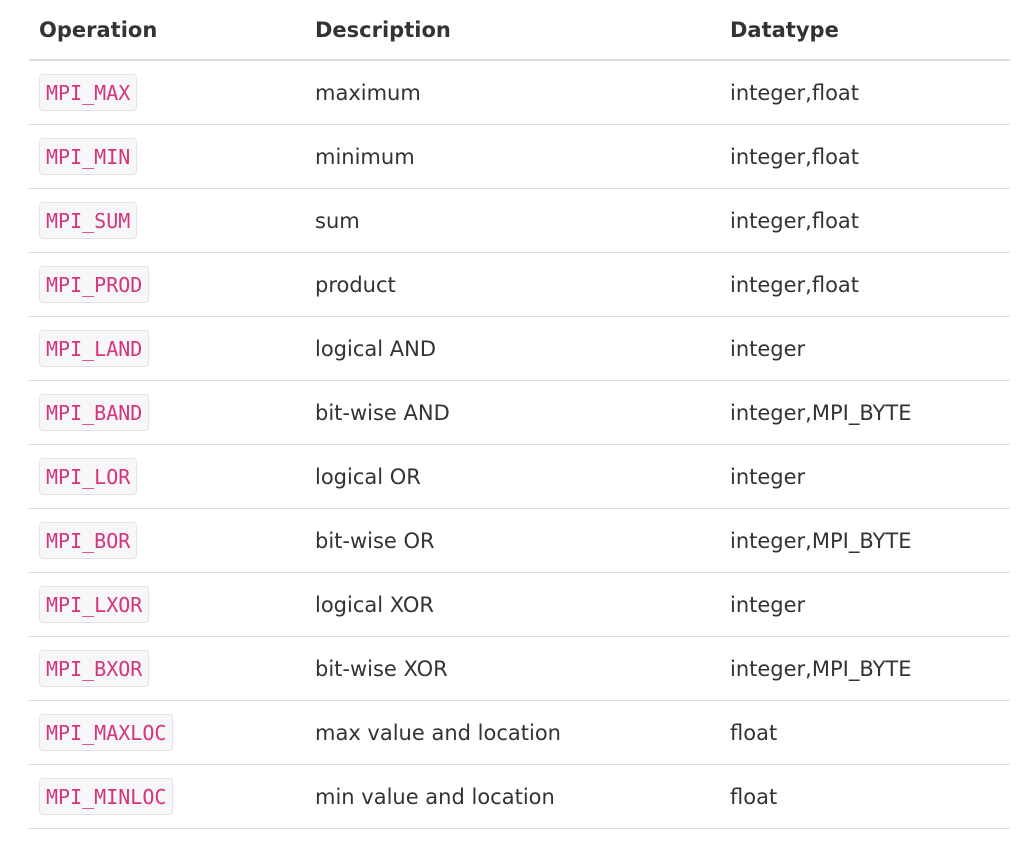 The image size is (1031, 848). Describe the element at coordinates (512, 30) in the screenshot. I see `header-description: Description` at that location.